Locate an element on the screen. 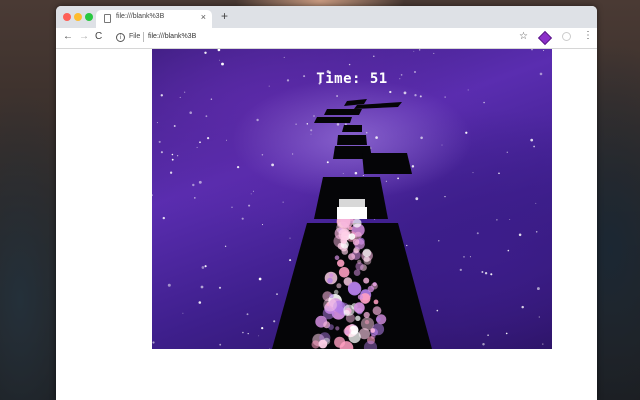  player-cube-icon is located at coordinates (352, 209).